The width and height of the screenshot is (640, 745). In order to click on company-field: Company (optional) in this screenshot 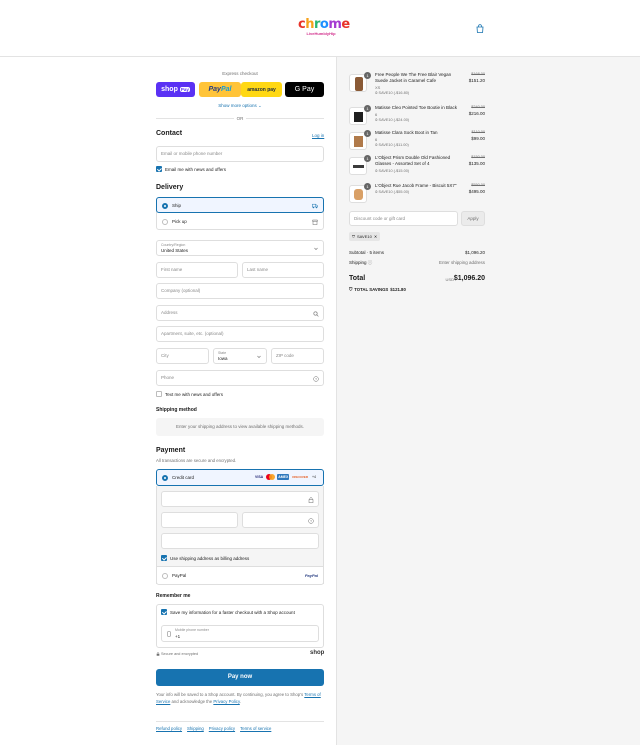, I will do `click(240, 291)`.